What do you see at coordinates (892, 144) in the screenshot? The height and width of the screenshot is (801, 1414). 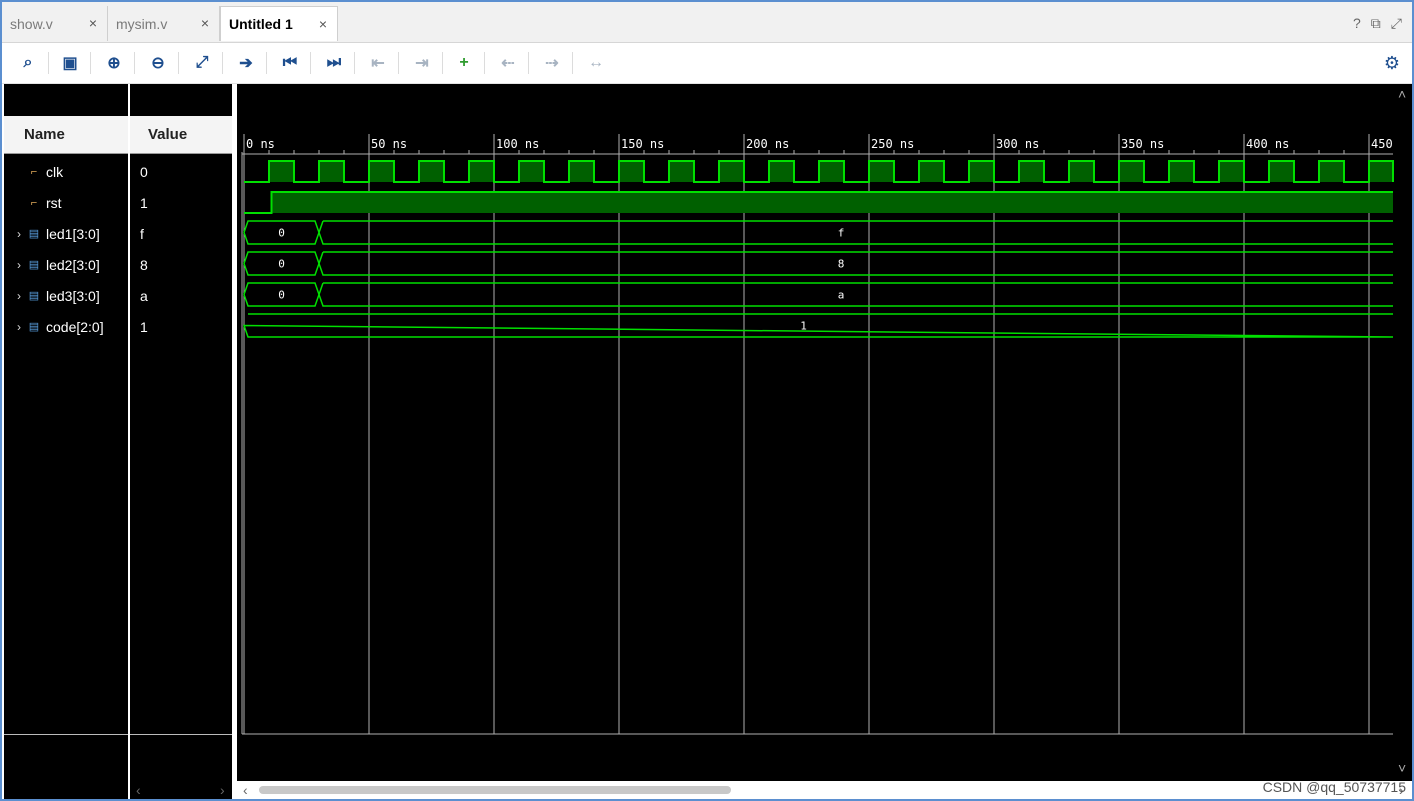 I see `time-tick-label: 250 ns` at bounding box center [892, 144].